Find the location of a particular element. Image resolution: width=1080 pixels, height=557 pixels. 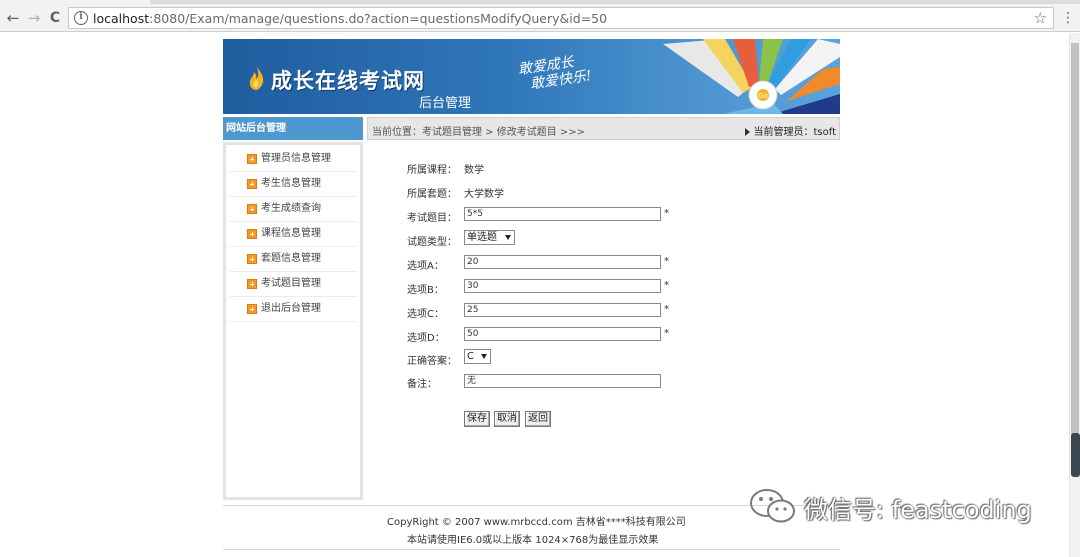

sidebar-item-question-manage: 考试题目管理 is located at coordinates (293, 284).